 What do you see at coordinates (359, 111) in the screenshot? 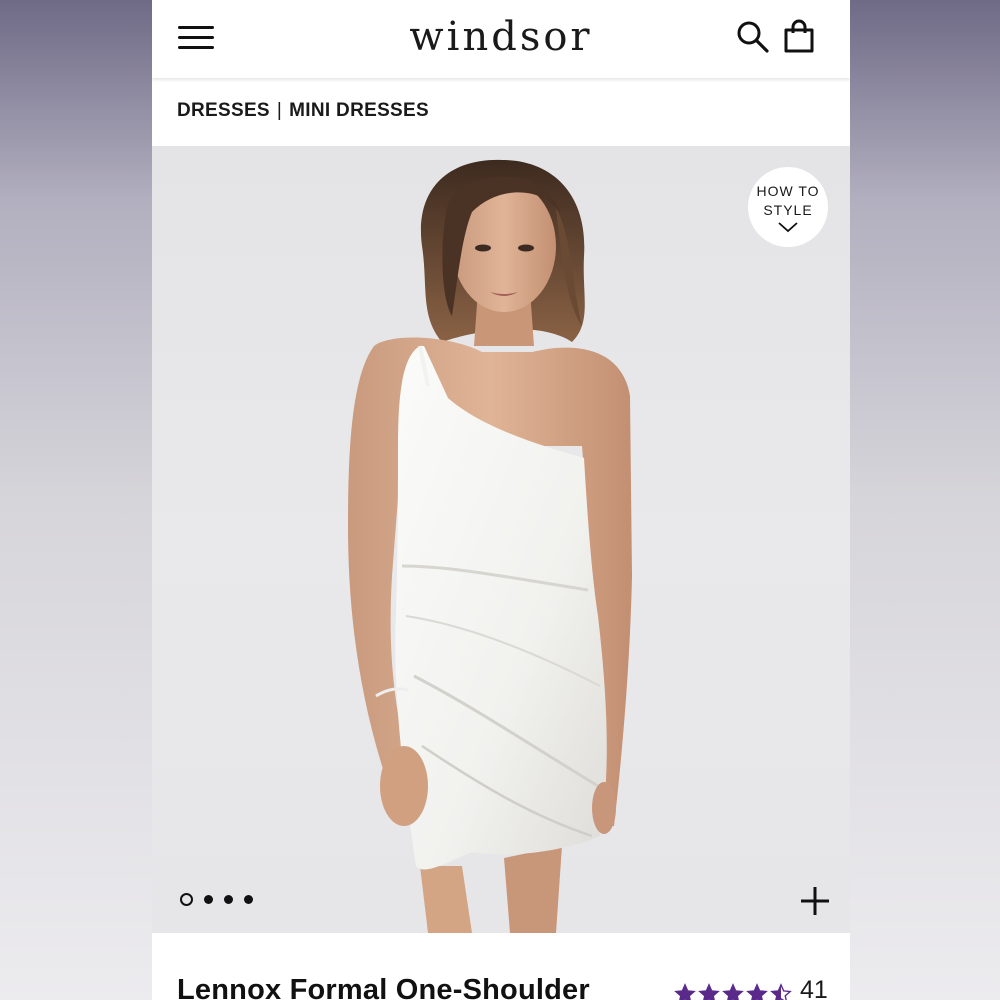
I see `breadcrumb-mini-dresses: MINI DRESSES` at bounding box center [359, 111].